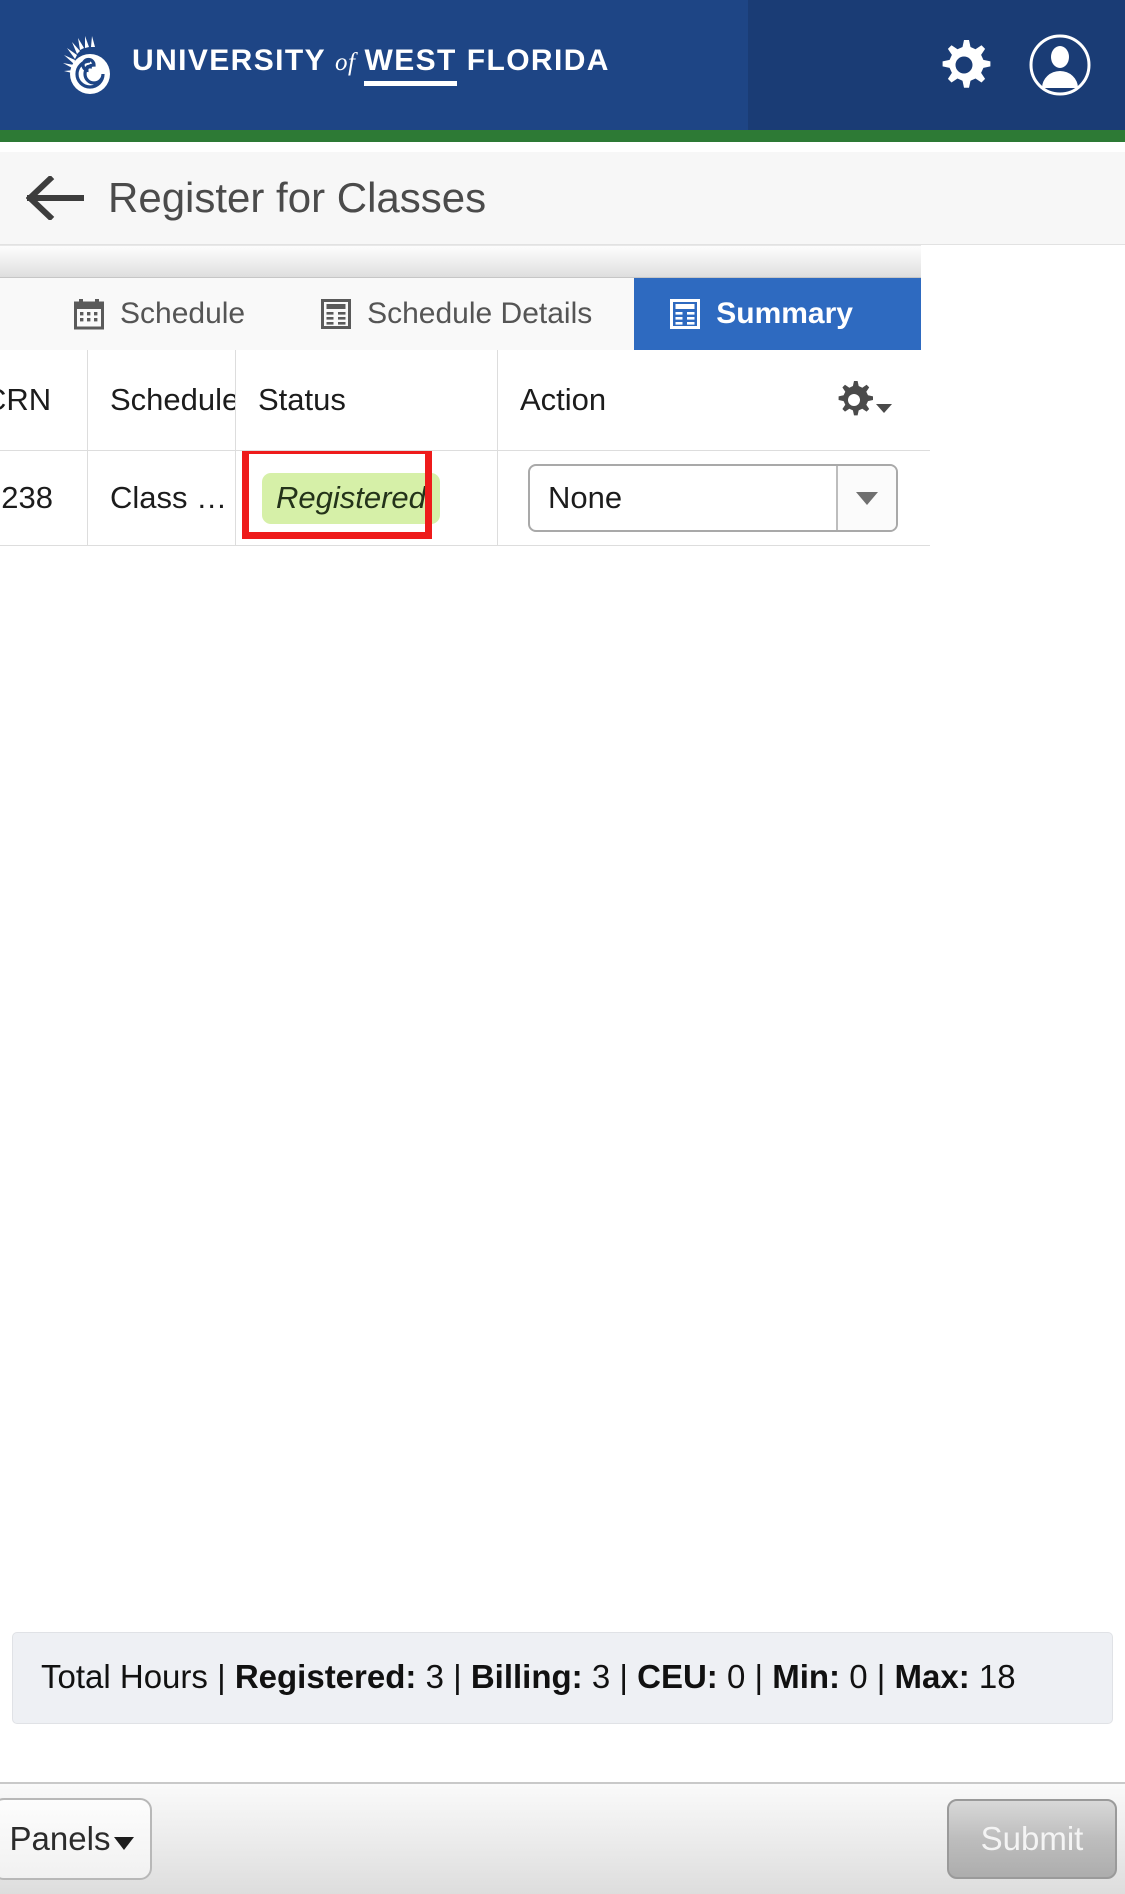 The image size is (1125, 1894). Describe the element at coordinates (183, 313) in the screenshot. I see `tab-schedule-label: Schedule` at that location.